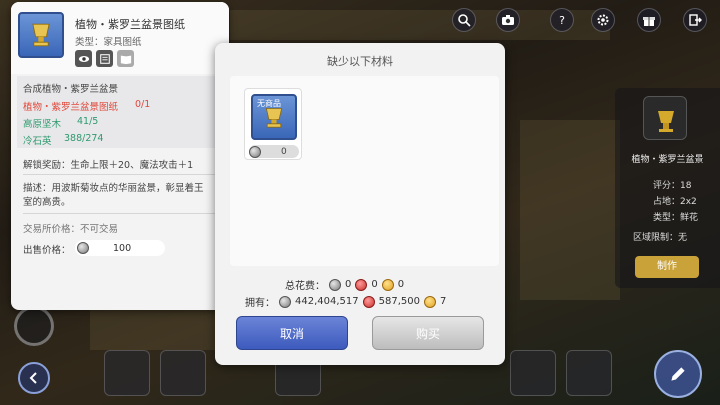 The image size is (720, 405). Describe the element at coordinates (672, 186) in the screenshot. I see `furniture-score: 评分：18` at that location.